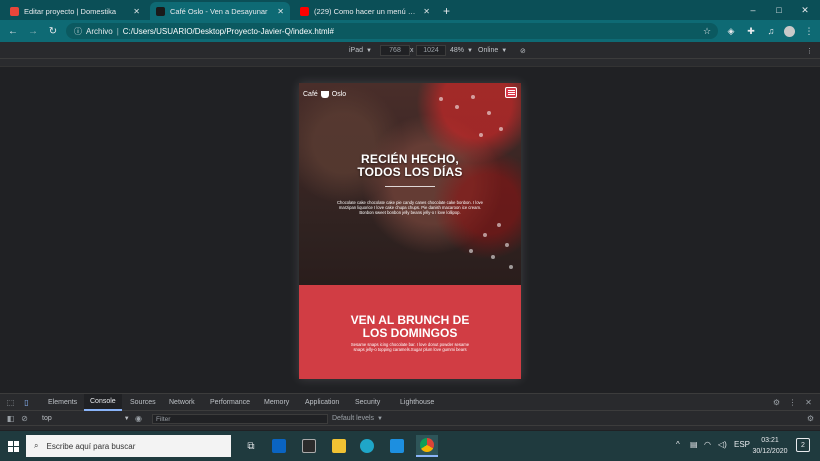 This screenshot has height=461, width=820. What do you see at coordinates (138, 418) in the screenshot?
I see `eye-icon: ◉` at bounding box center [138, 418].